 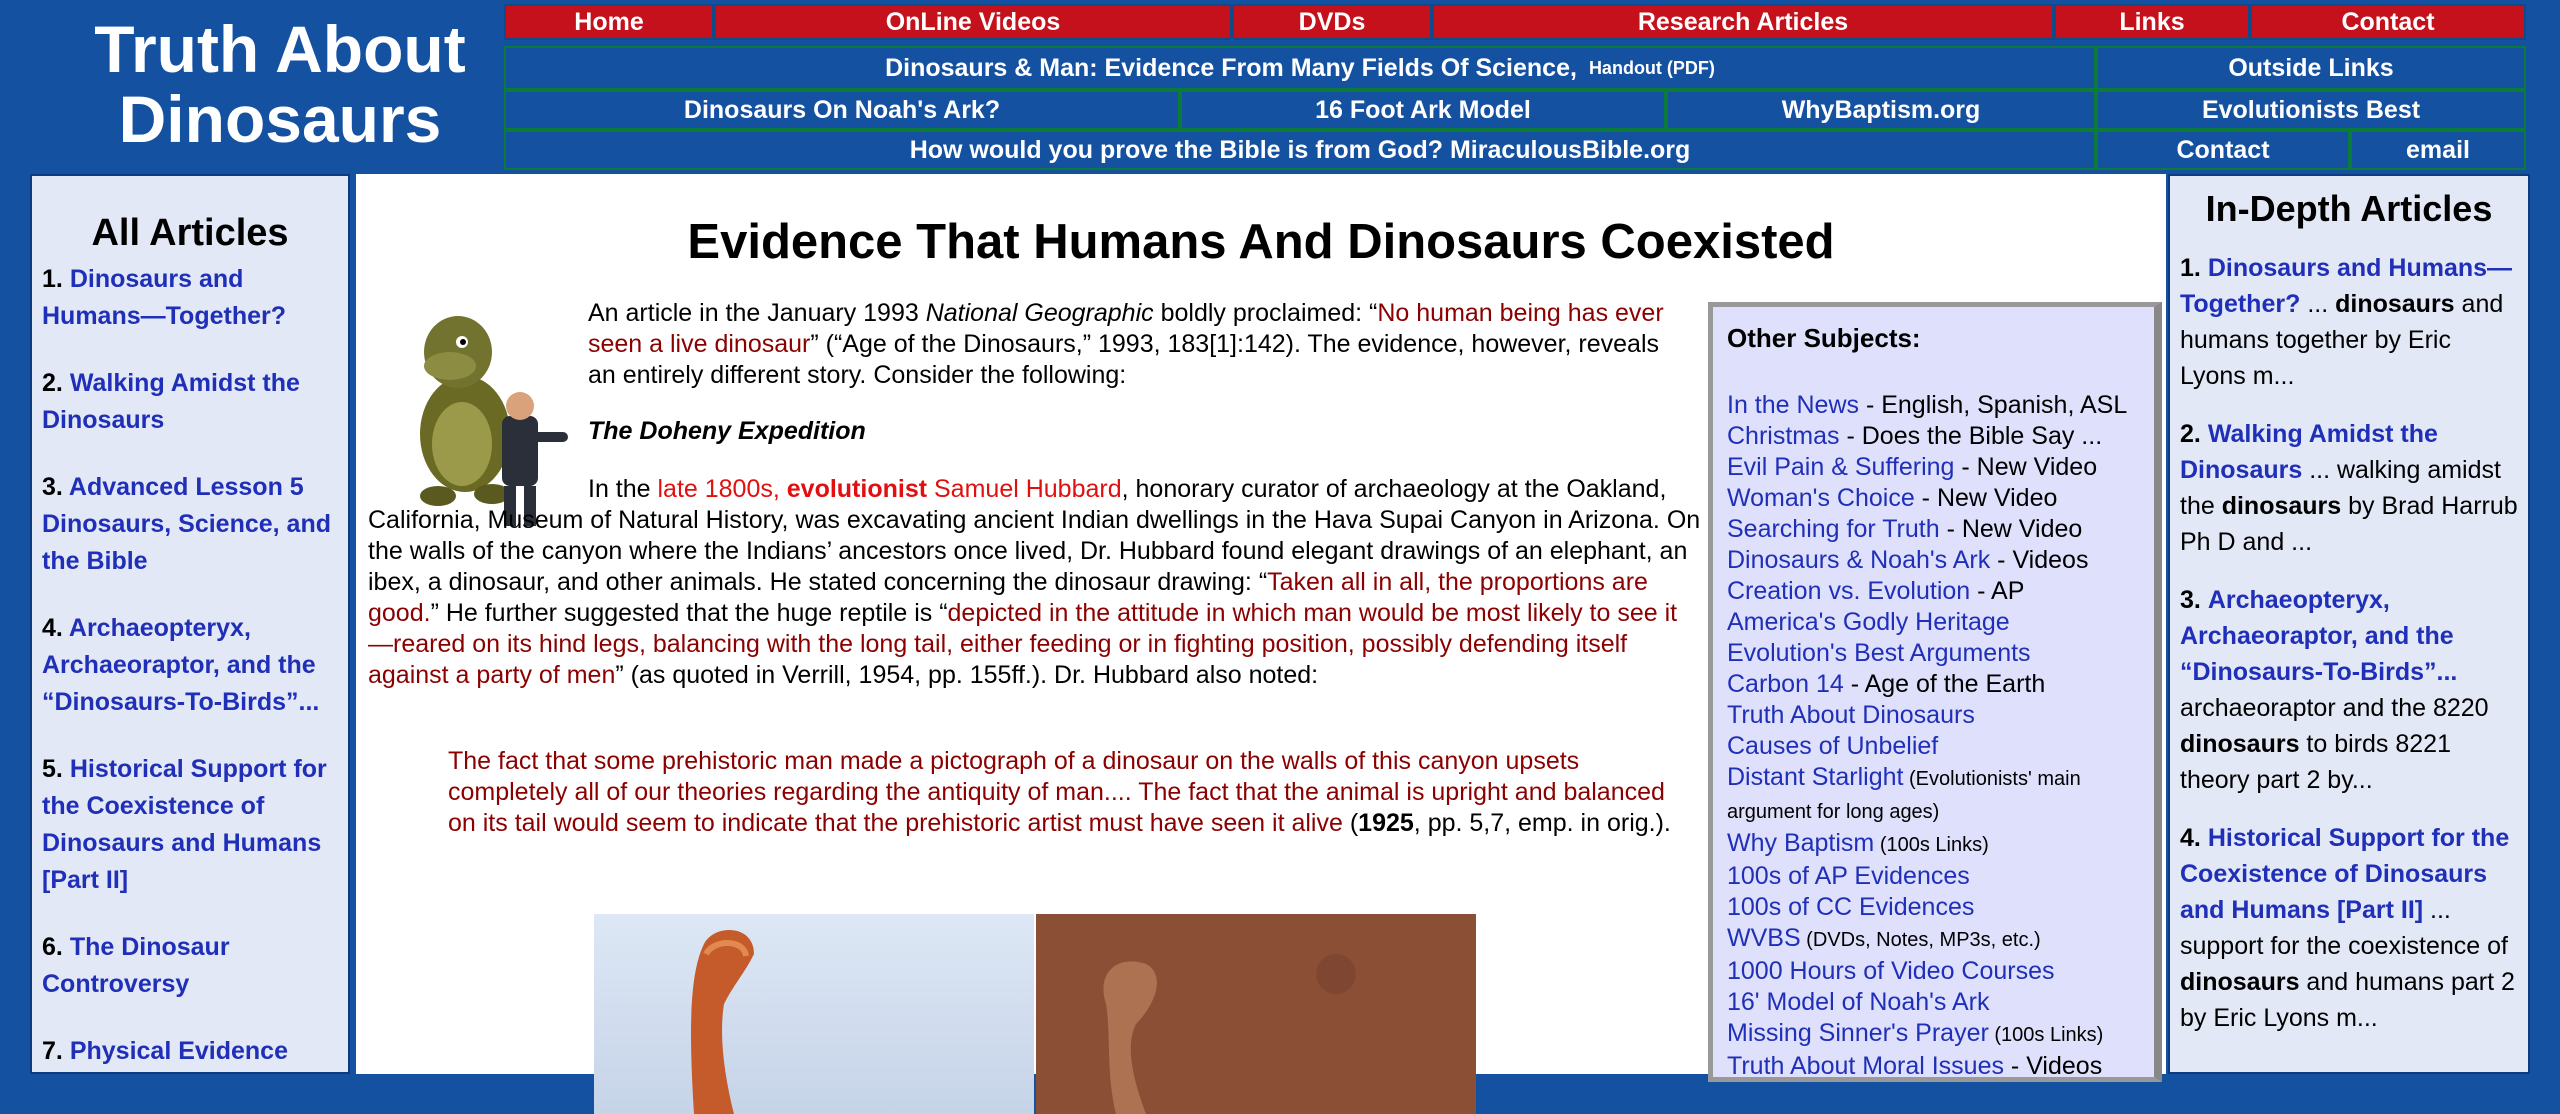 What do you see at coordinates (2053, 1066) in the screenshot?
I see `other-subject-note: - Videos` at bounding box center [2053, 1066].